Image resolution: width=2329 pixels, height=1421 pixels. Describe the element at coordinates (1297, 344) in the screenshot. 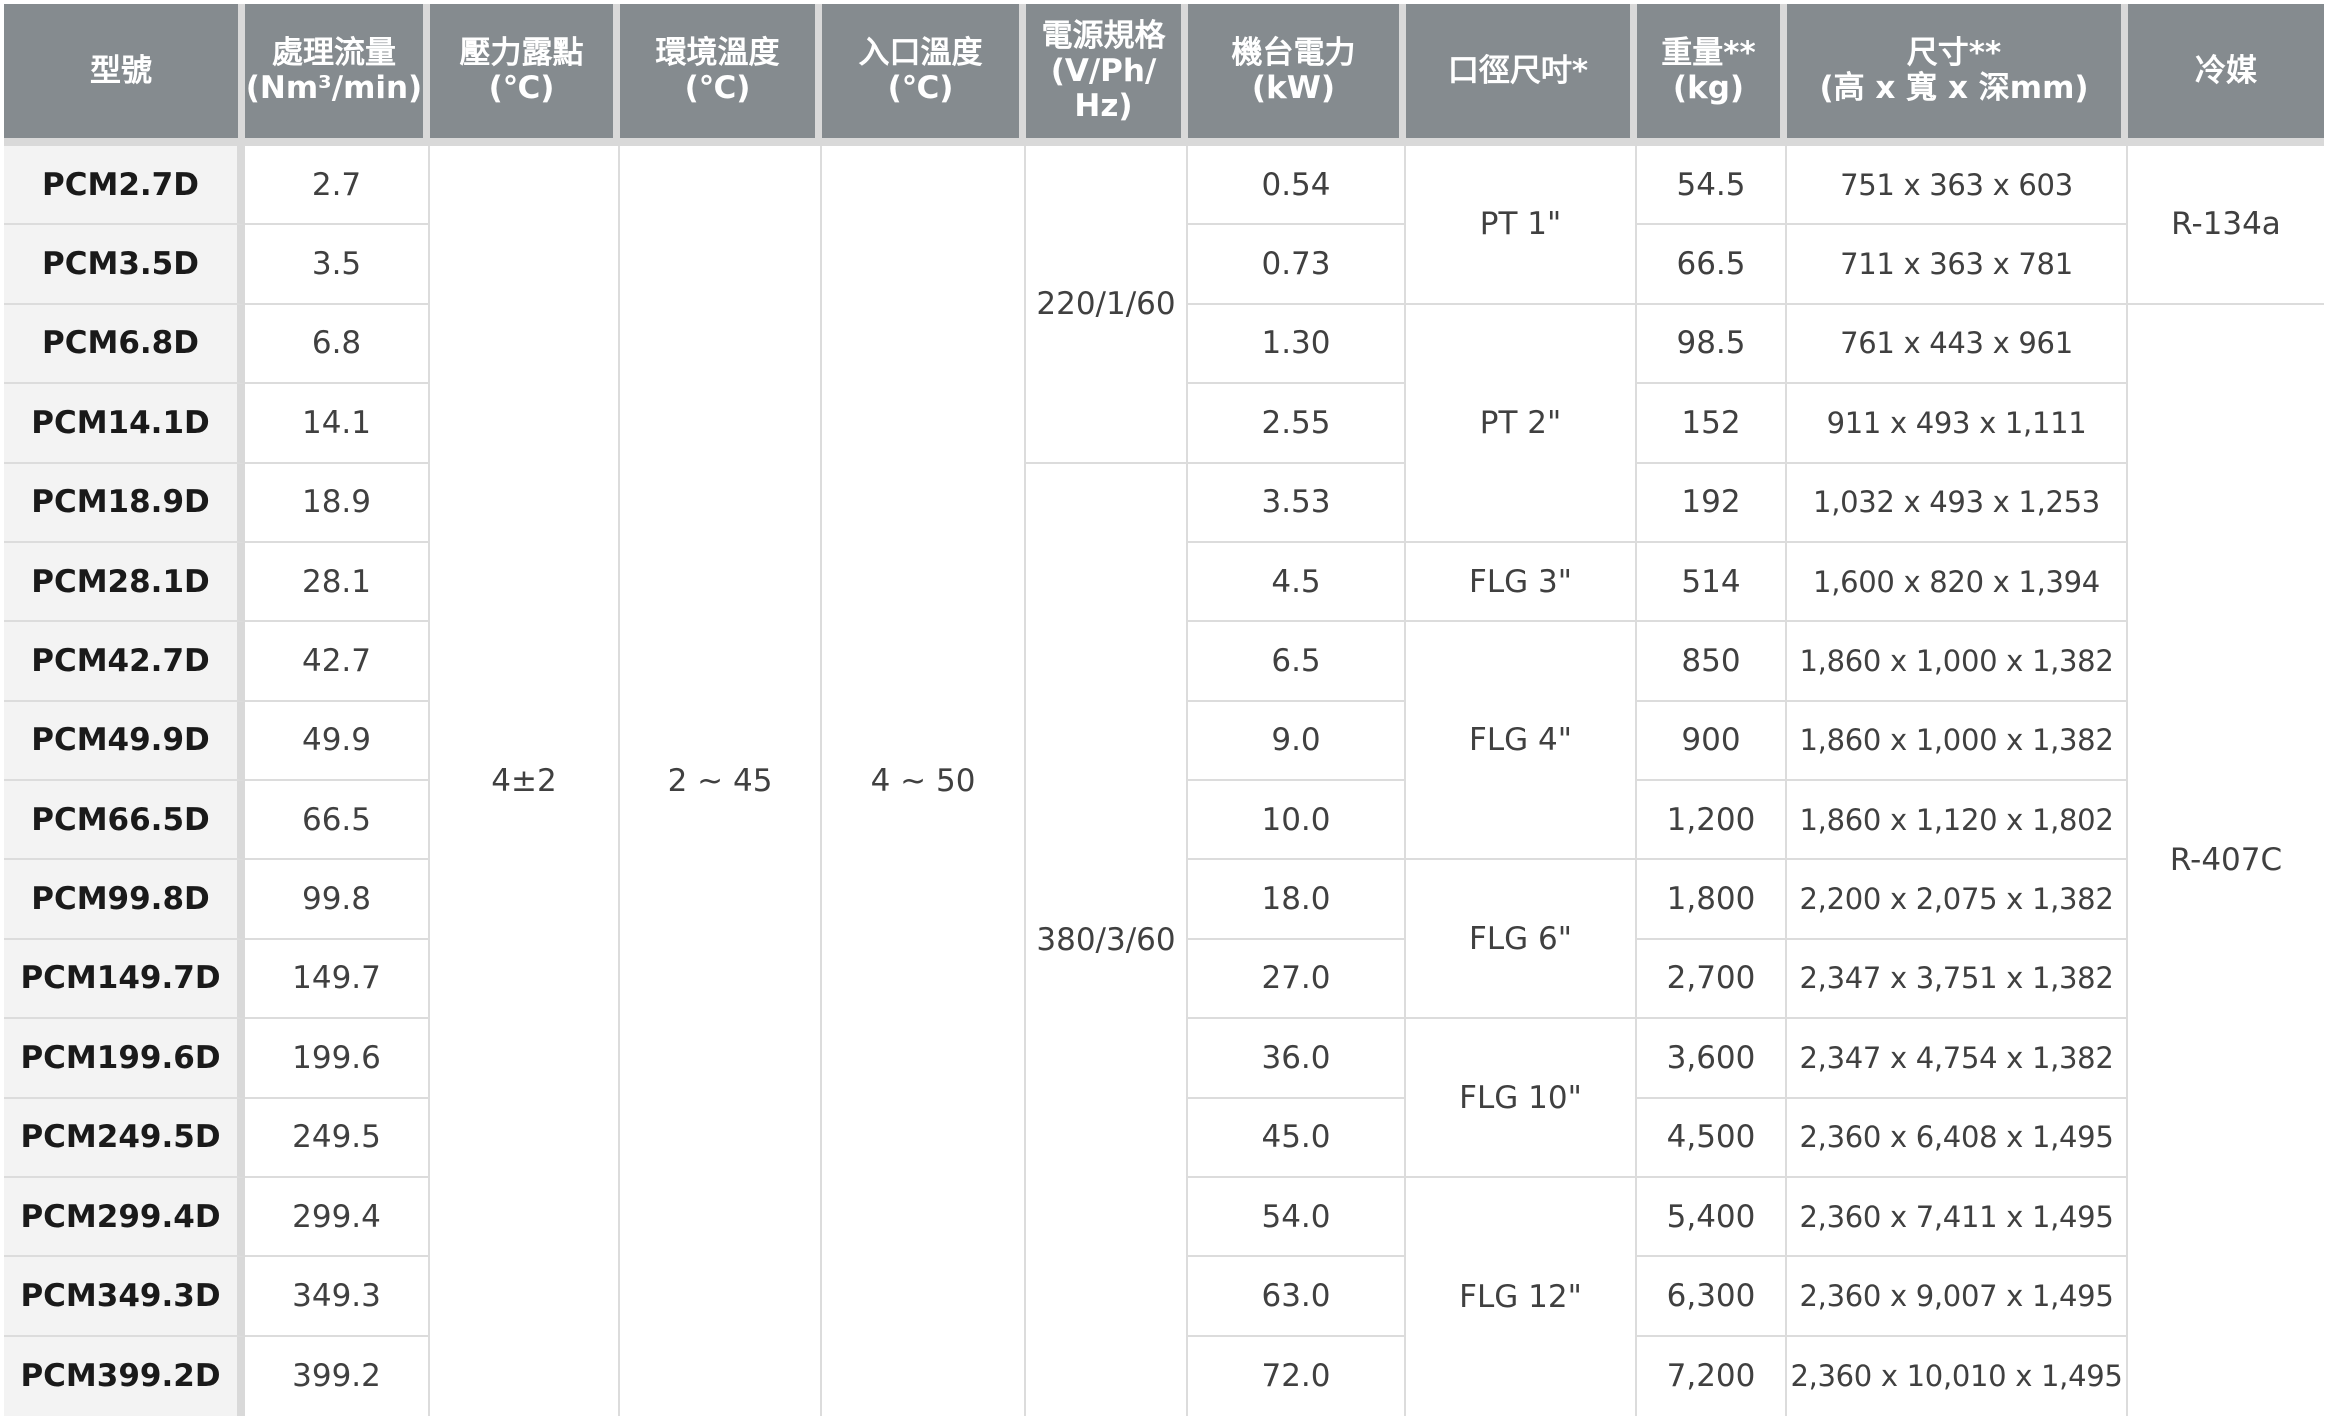

I see `power-cell: 1.30` at that location.